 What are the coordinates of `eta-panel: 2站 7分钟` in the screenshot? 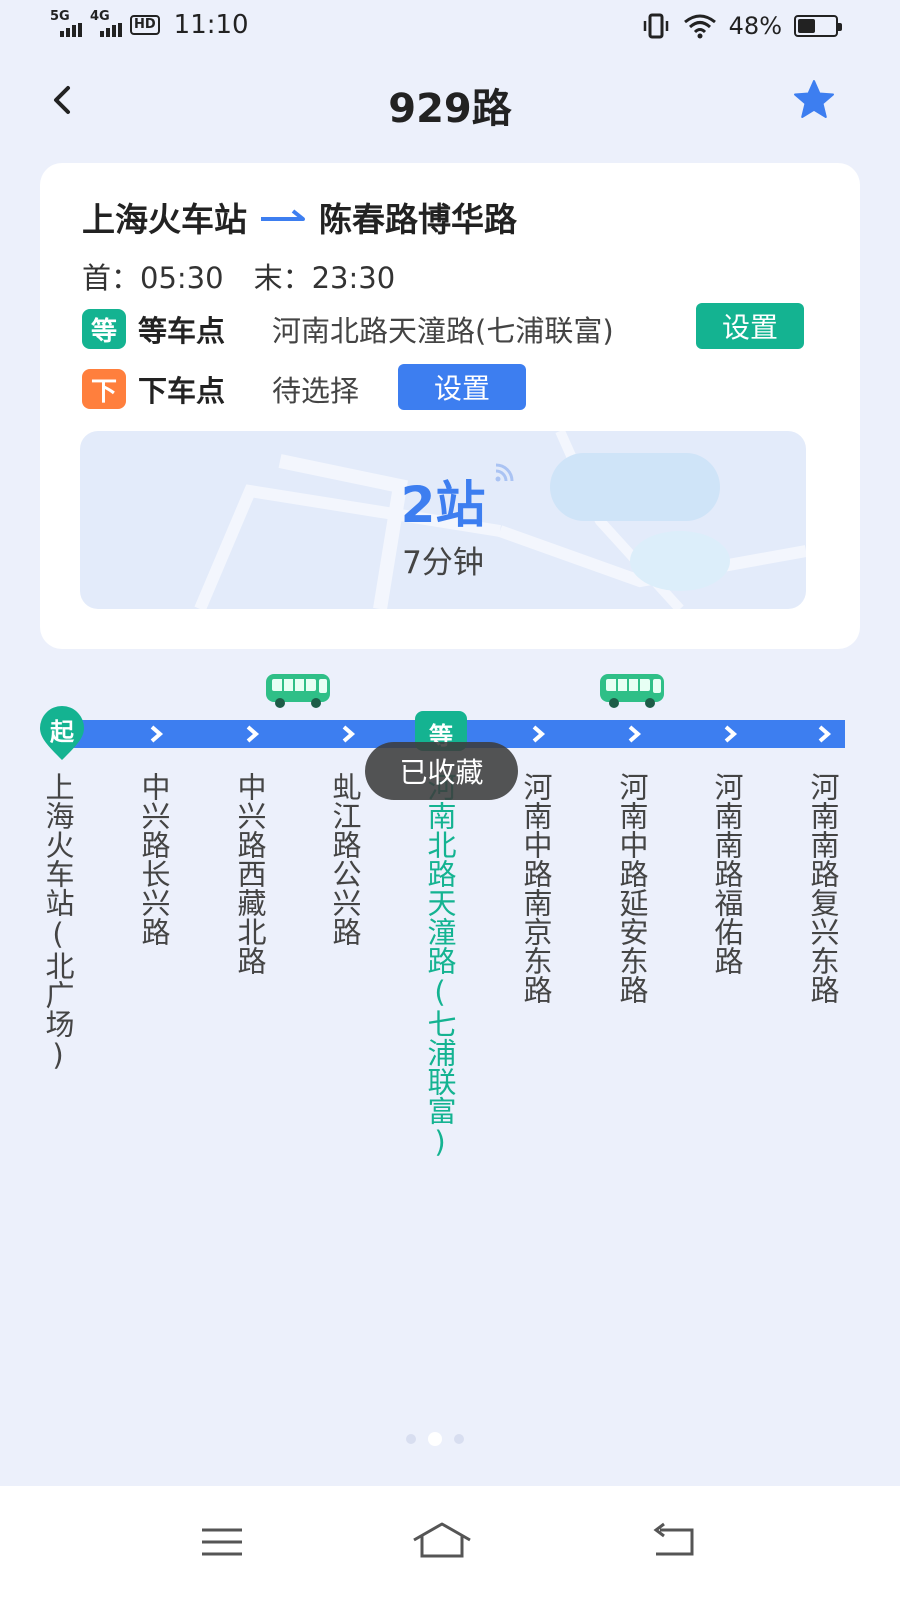 It's located at (443, 520).